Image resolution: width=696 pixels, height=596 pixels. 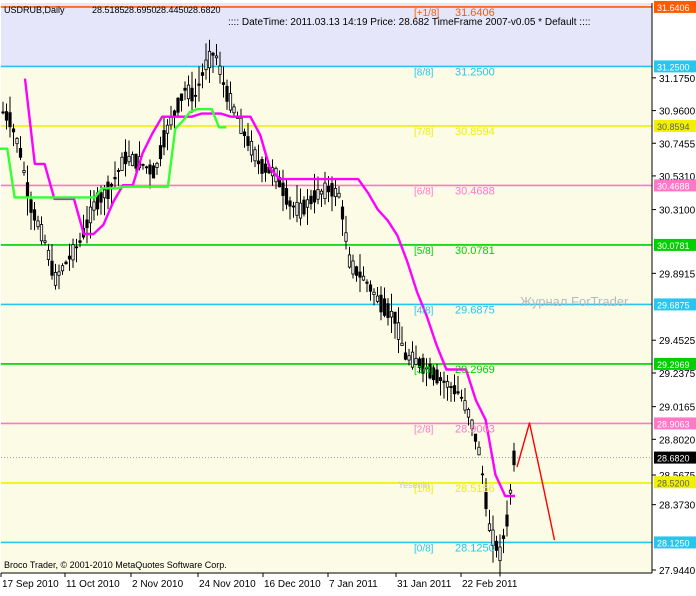 What do you see at coordinates (475, 191) in the screenshot?
I see `level-value: 30.4688` at bounding box center [475, 191].